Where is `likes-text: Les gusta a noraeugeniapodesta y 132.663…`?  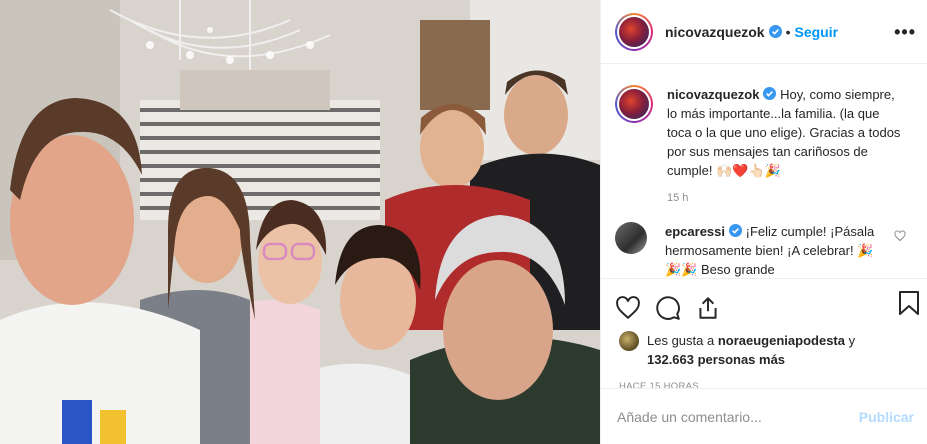
likes-text: Les gusta a noraeugeniapodesta y 132.663… is located at coordinates (751, 350).